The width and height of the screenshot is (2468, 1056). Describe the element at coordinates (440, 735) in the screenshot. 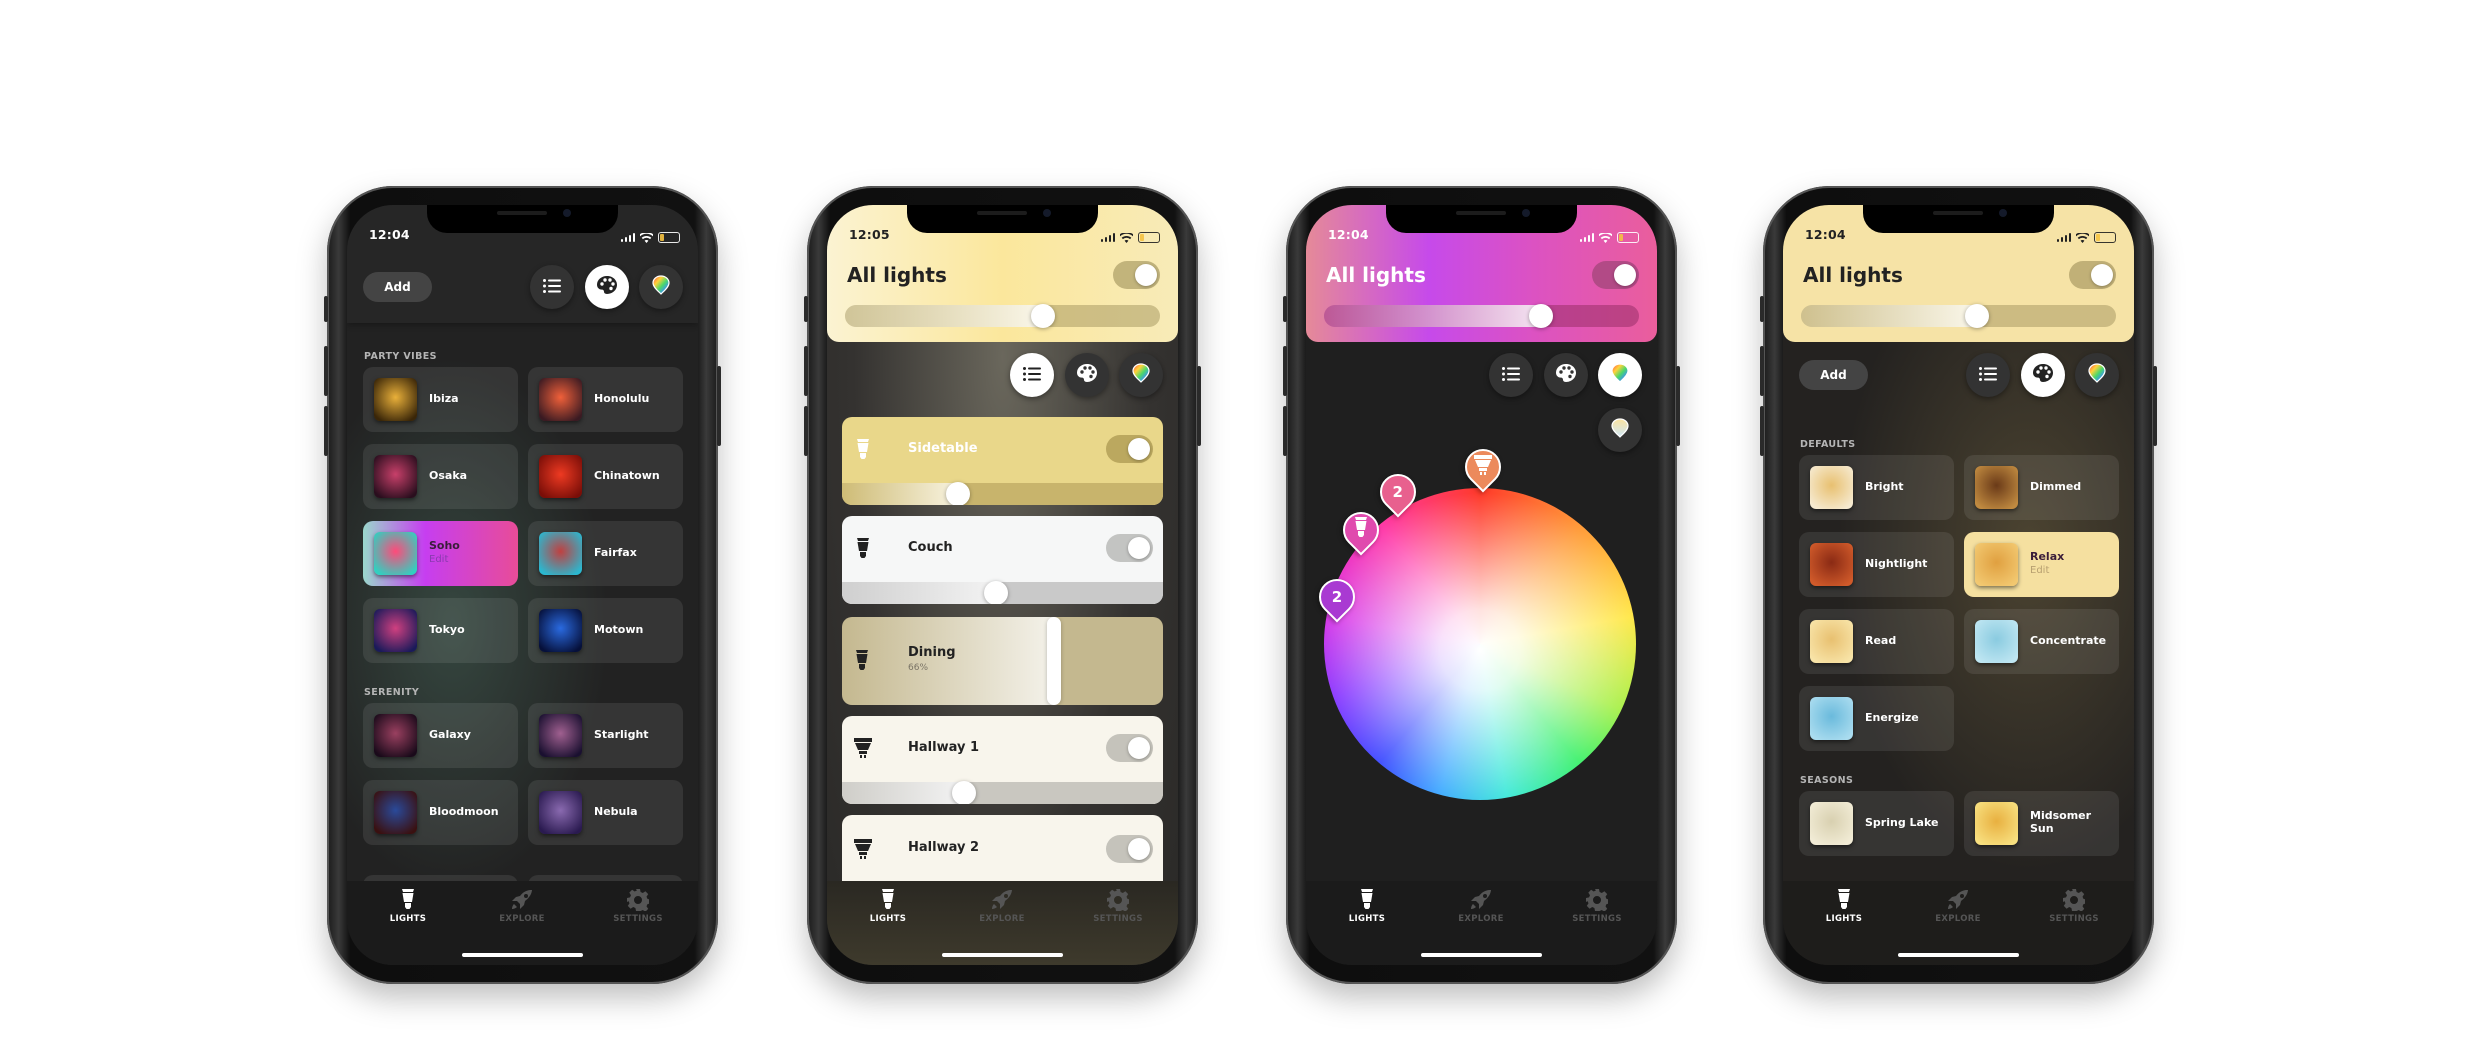

I see `scene-card-galaxy: Galaxy` at that location.